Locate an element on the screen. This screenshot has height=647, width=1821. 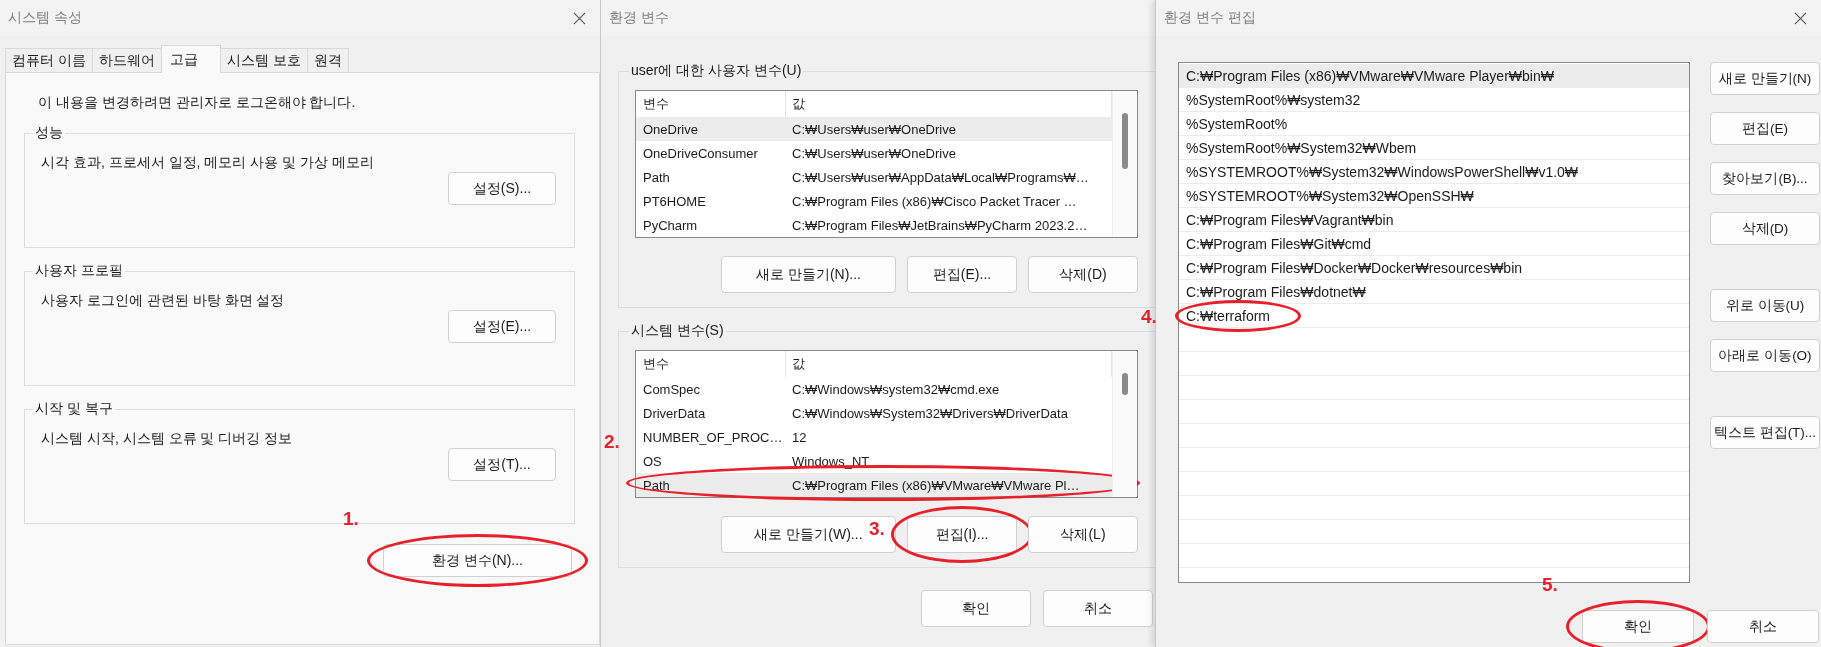
group-title: 성능 is located at coordinates (49, 133).